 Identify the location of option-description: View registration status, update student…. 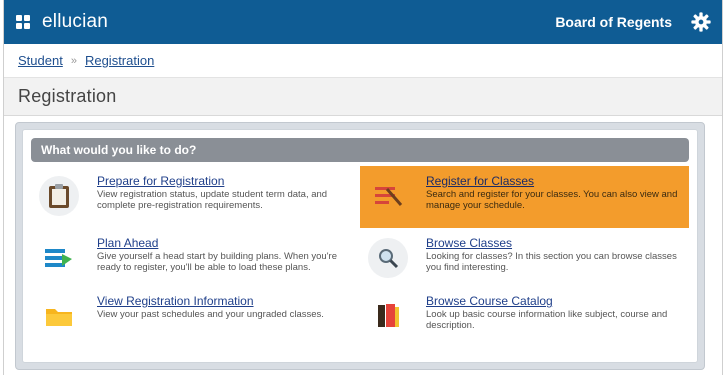
(212, 200).